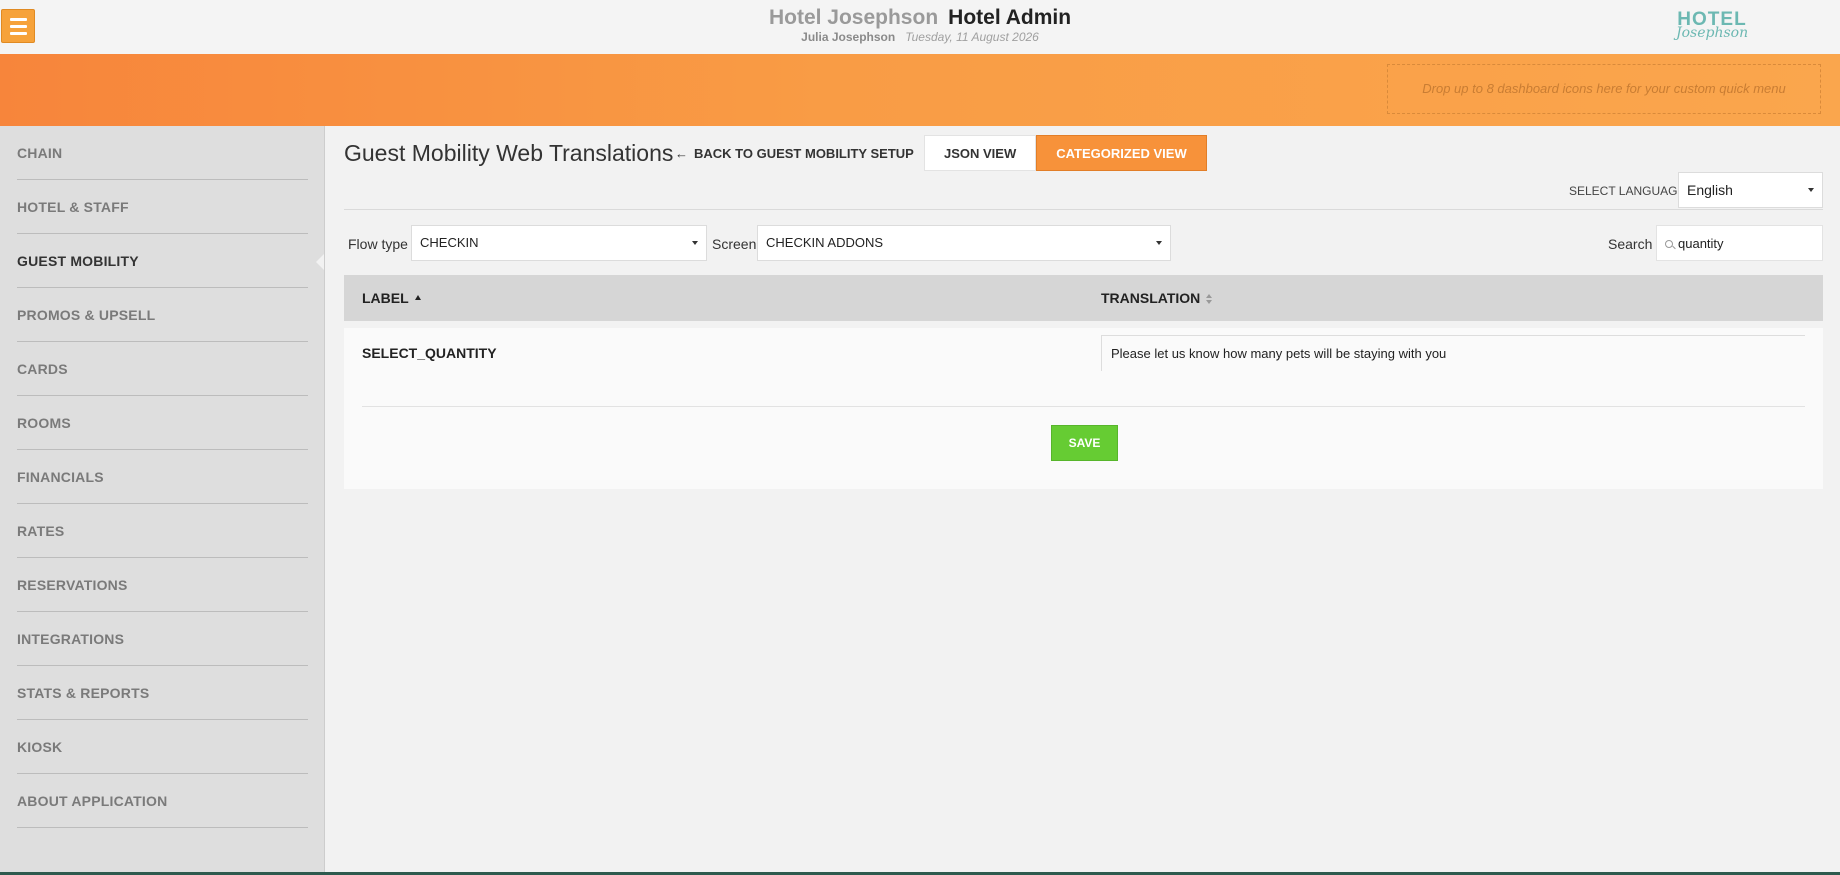  I want to click on hotel-name: Hotel Josephson, so click(853, 17).